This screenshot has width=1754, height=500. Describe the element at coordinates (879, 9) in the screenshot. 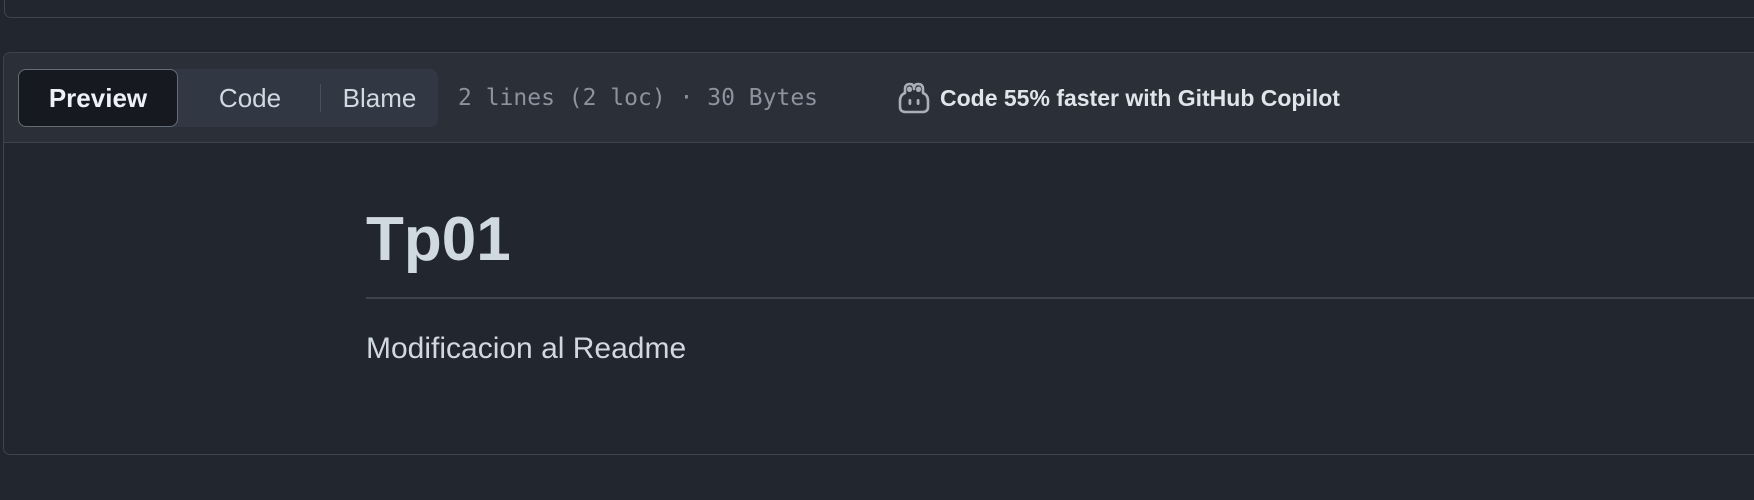

I see `previous-panel-border` at that location.